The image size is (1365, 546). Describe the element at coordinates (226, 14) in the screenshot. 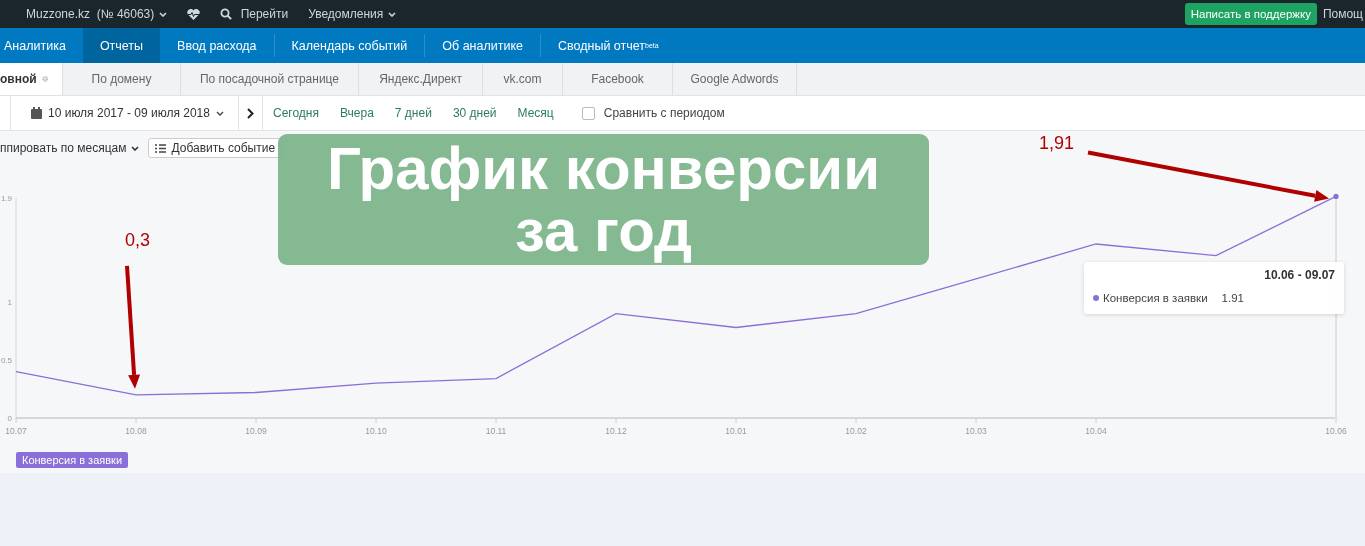

I see `search-icon` at that location.